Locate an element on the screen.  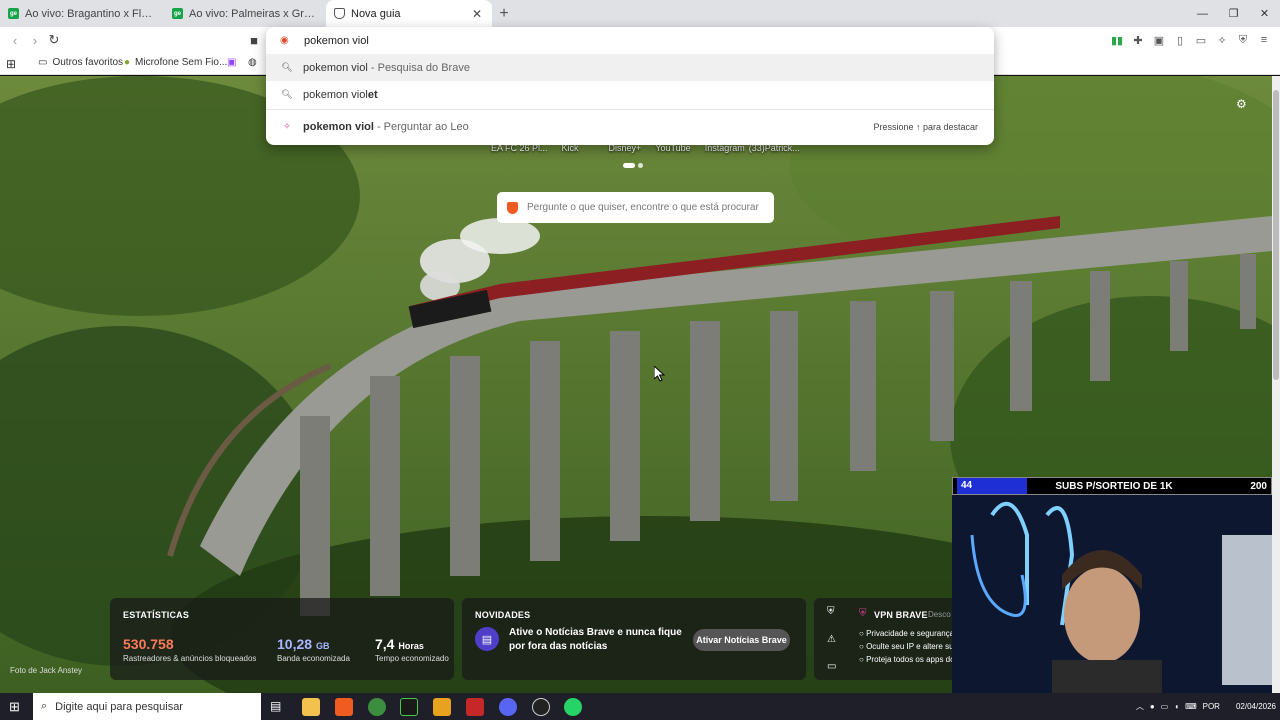
brave-logo-icon is located at coordinates (512, 207).